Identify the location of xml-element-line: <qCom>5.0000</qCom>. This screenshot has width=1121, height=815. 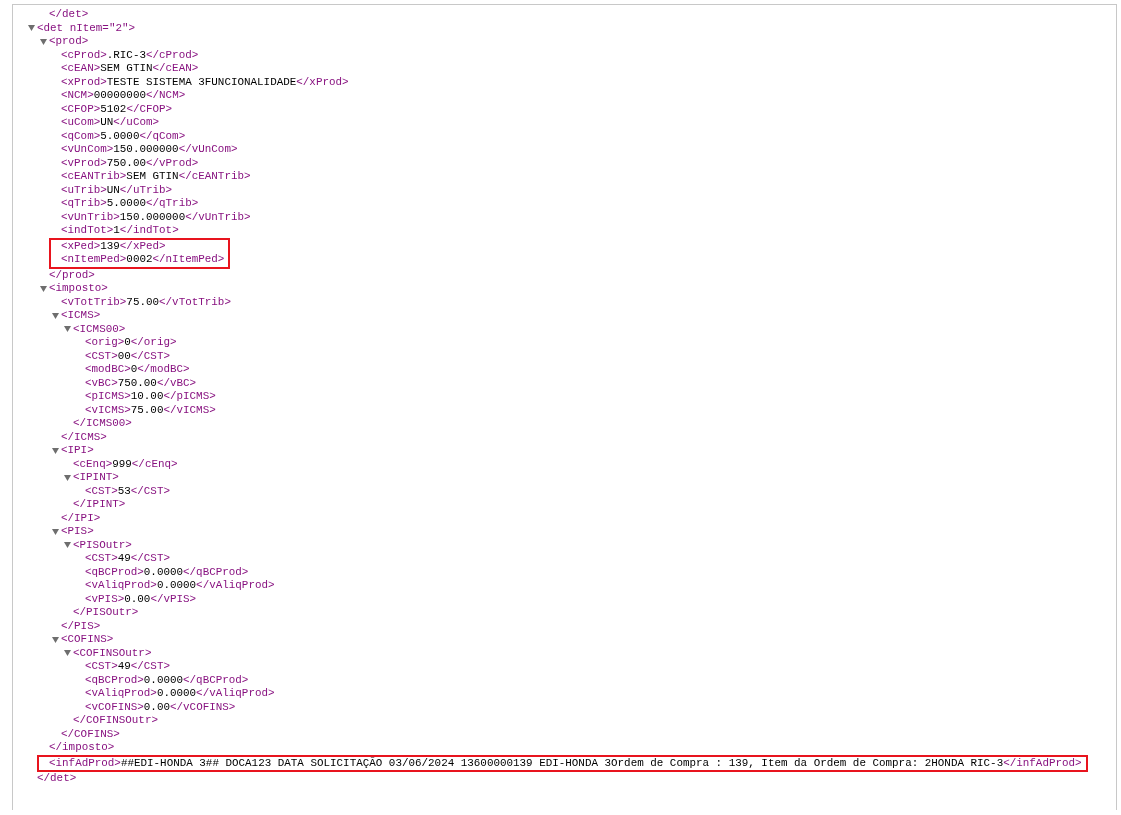
(123, 136).